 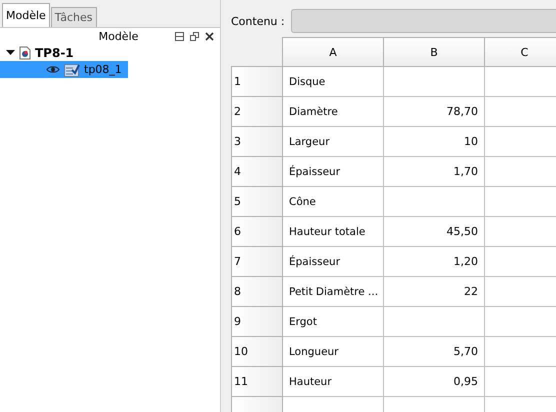 What do you see at coordinates (434, 52) in the screenshot?
I see `column-header: B` at bounding box center [434, 52].